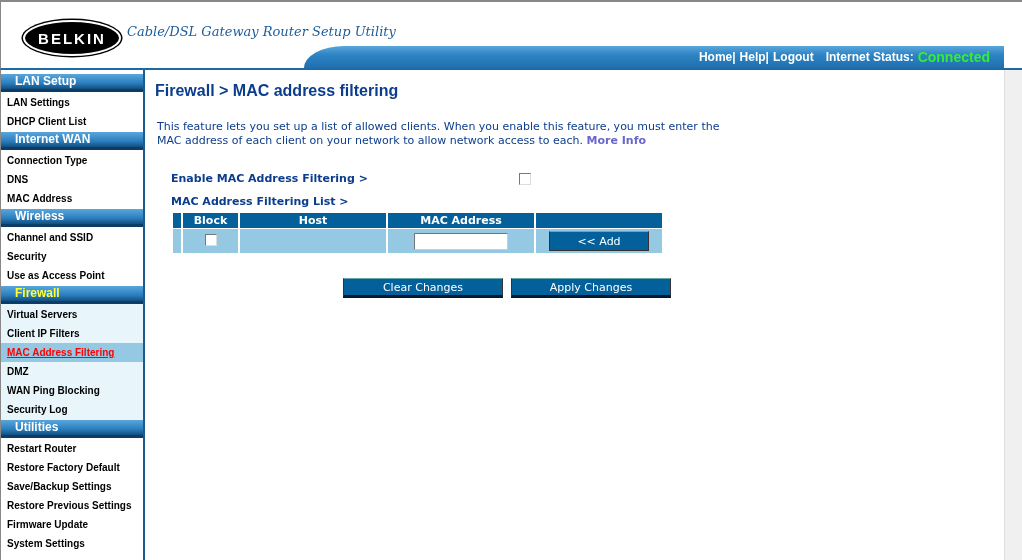 The height and width of the screenshot is (560, 1022). I want to click on nav-link: Help|, so click(754, 57).